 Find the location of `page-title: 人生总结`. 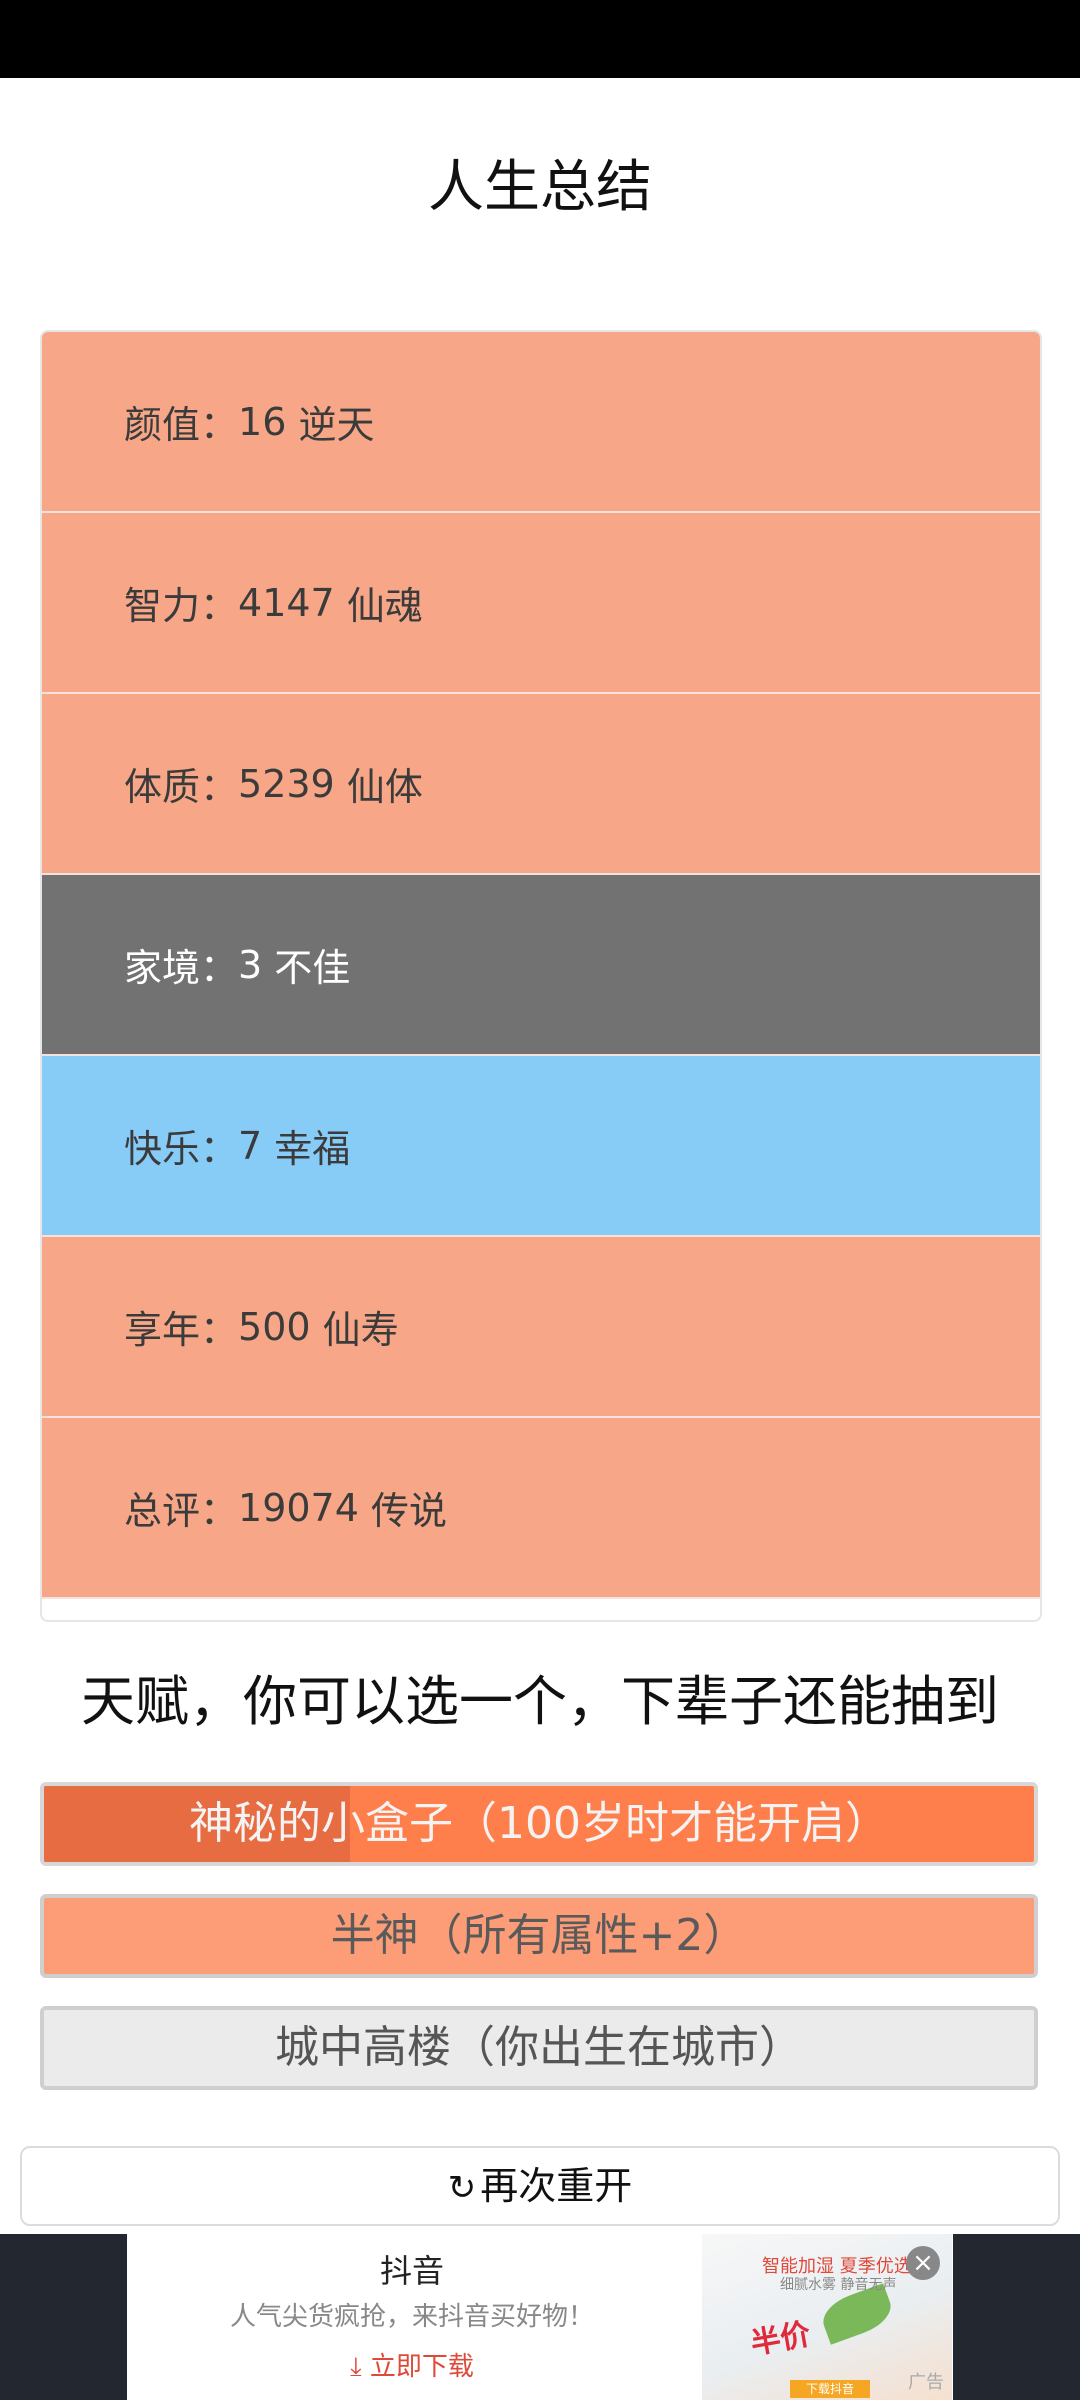

page-title: 人生总结 is located at coordinates (540, 187).